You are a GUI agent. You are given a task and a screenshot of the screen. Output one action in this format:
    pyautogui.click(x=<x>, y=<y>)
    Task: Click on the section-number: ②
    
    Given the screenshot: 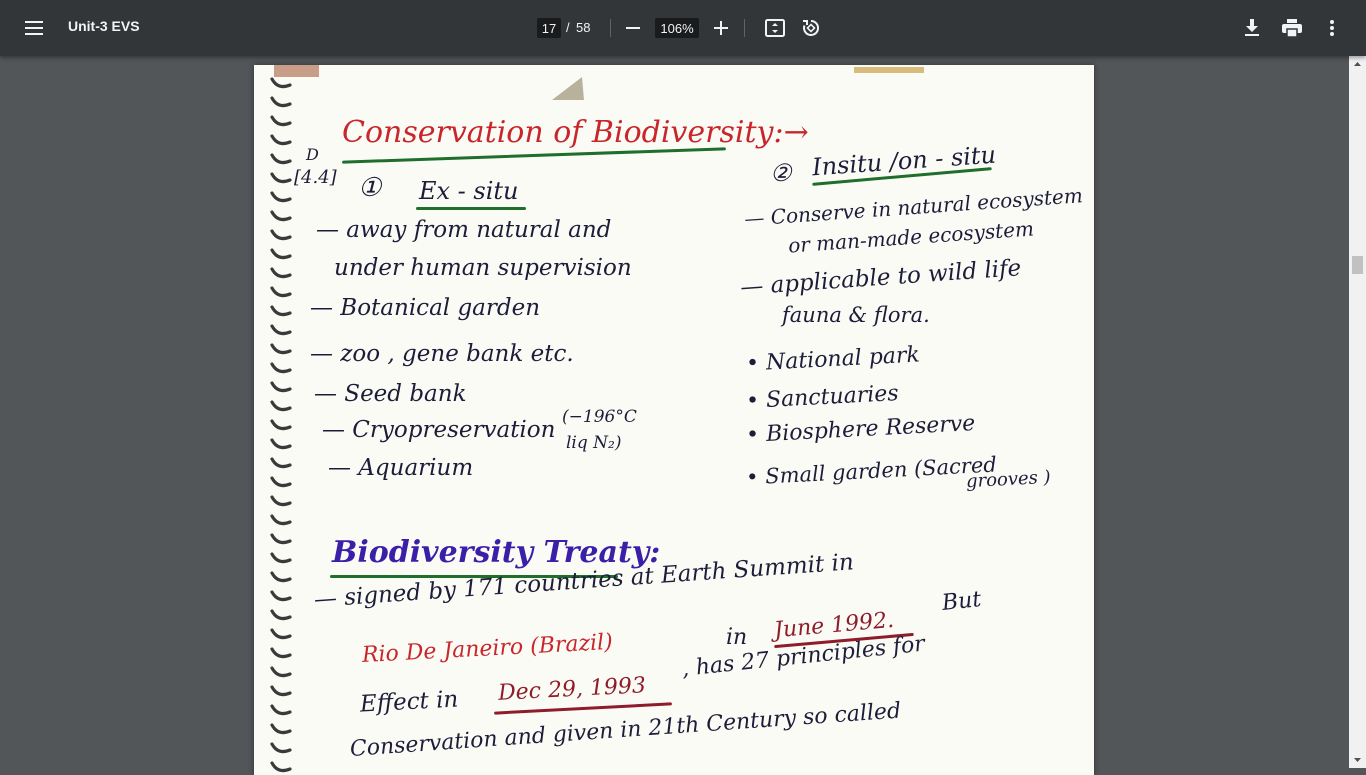 What is the action you would take?
    pyautogui.click(x=781, y=173)
    